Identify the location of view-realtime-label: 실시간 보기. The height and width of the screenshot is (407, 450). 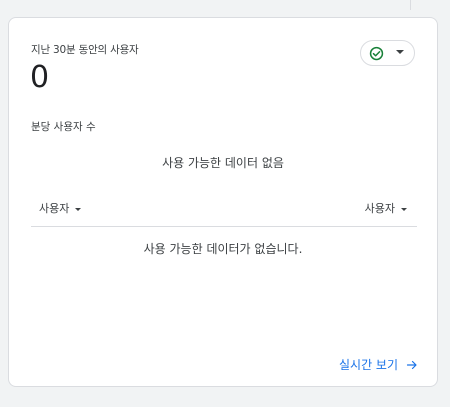
(369, 365).